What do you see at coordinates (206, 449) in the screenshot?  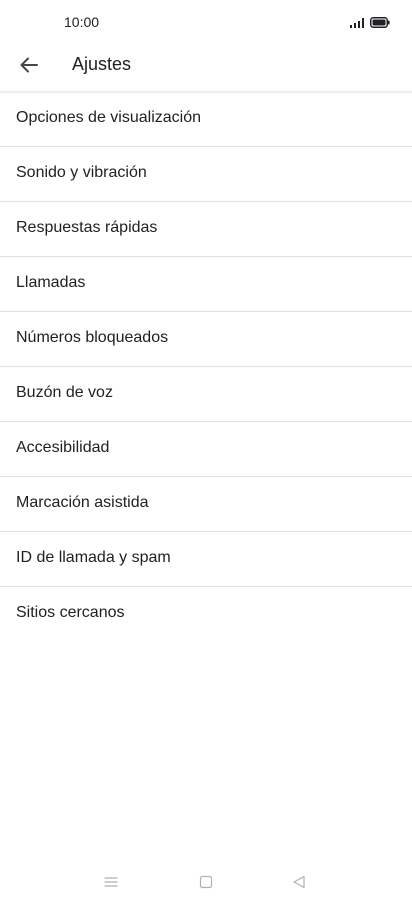 I see `settings-item-accessibility: Accesibilidad` at bounding box center [206, 449].